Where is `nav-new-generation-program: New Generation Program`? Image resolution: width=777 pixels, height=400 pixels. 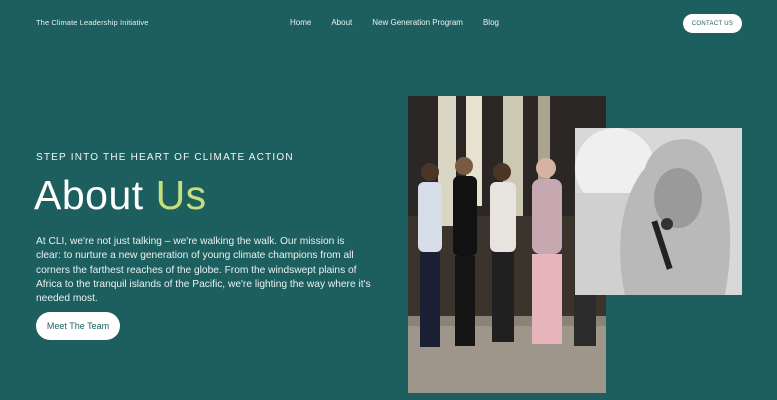
nav-new-generation-program: New Generation Program is located at coordinates (417, 22).